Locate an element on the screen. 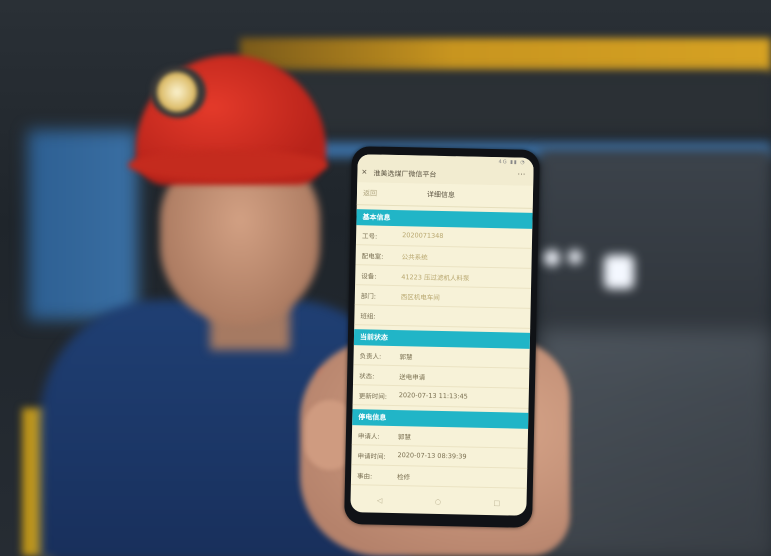  android-nav-bar: ◁ ○ □ is located at coordinates (438, 505).